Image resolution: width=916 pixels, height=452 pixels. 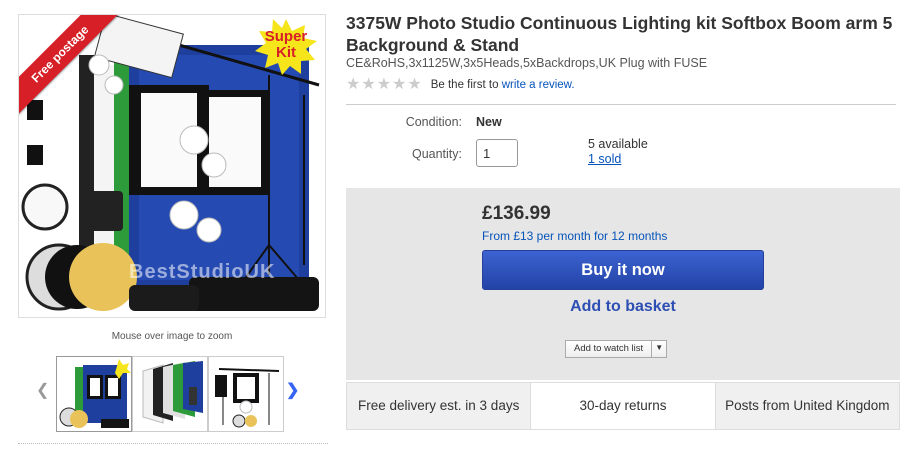 I want to click on available-count: 5 available, so click(x=618, y=144).